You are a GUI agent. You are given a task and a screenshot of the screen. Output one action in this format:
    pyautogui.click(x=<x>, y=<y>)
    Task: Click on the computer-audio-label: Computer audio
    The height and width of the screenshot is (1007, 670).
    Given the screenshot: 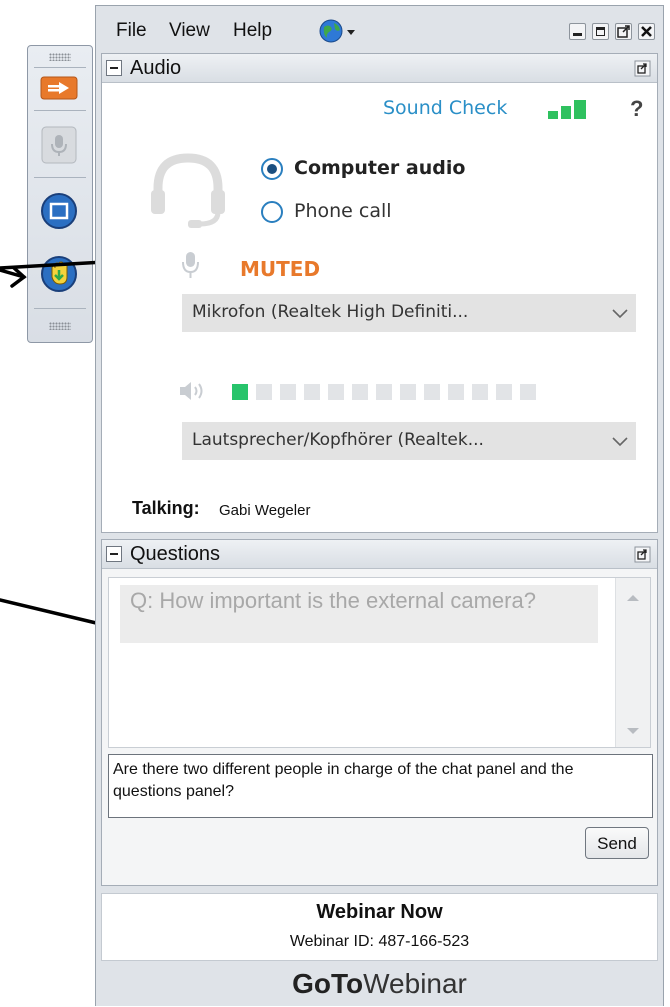 What is the action you would take?
    pyautogui.click(x=379, y=168)
    